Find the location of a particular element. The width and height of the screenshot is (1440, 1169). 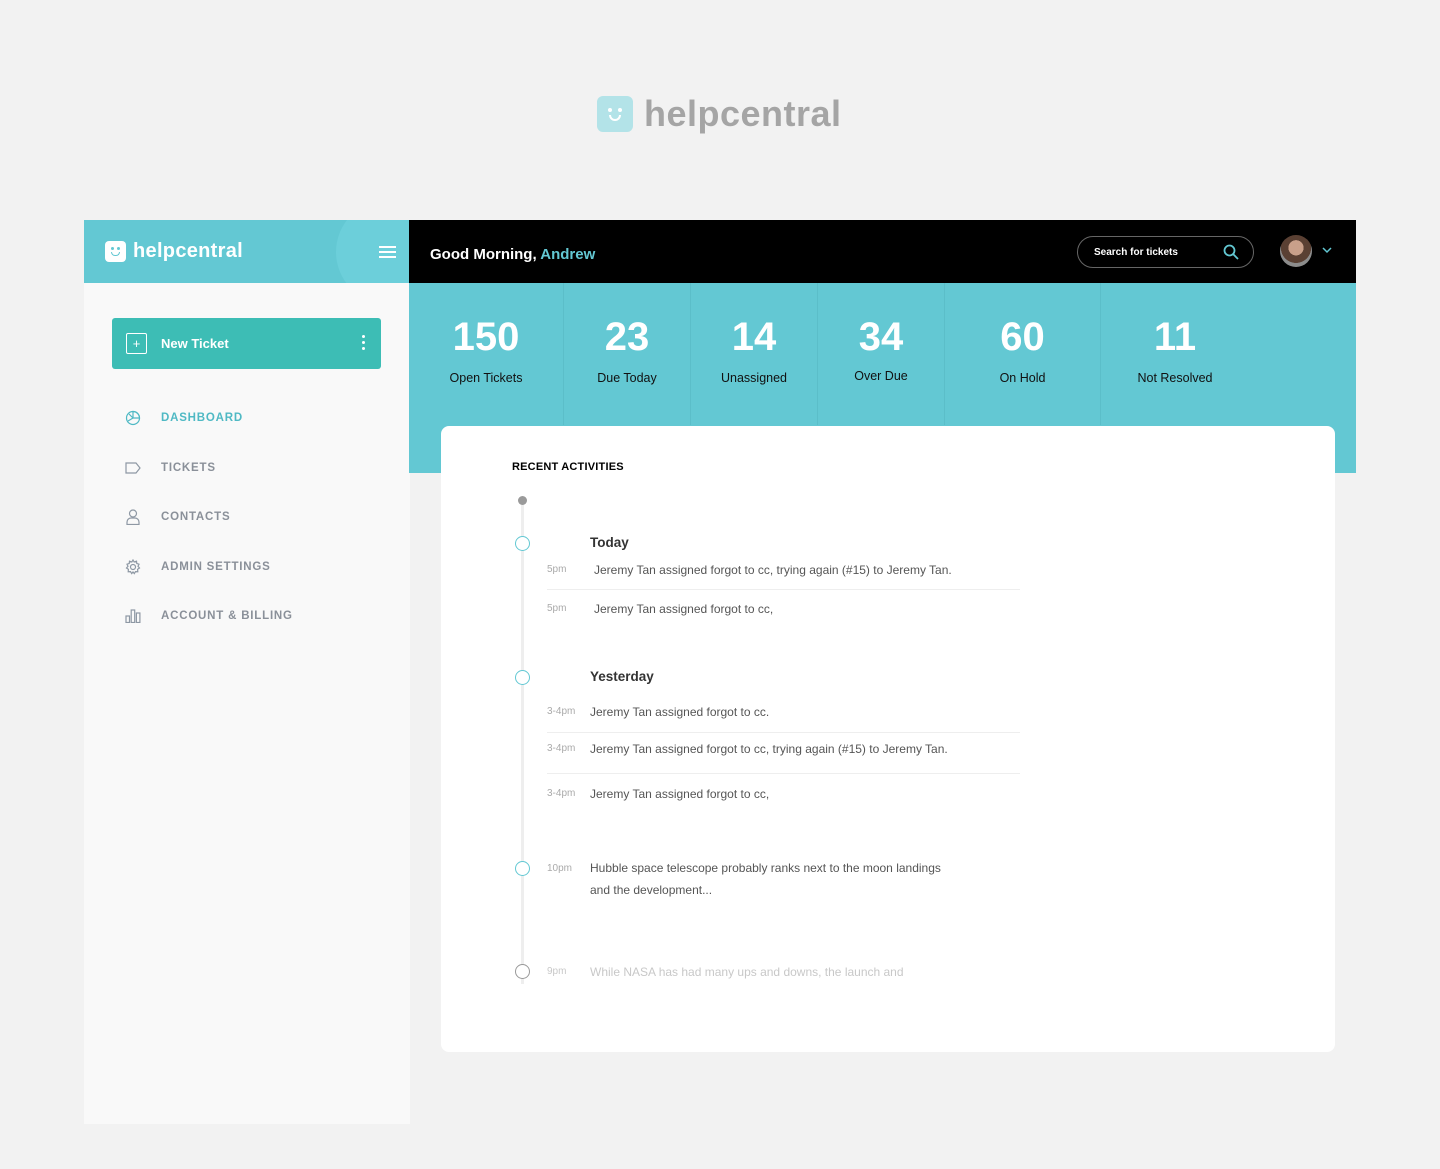

stat-value: 150 is located at coordinates (486, 337).